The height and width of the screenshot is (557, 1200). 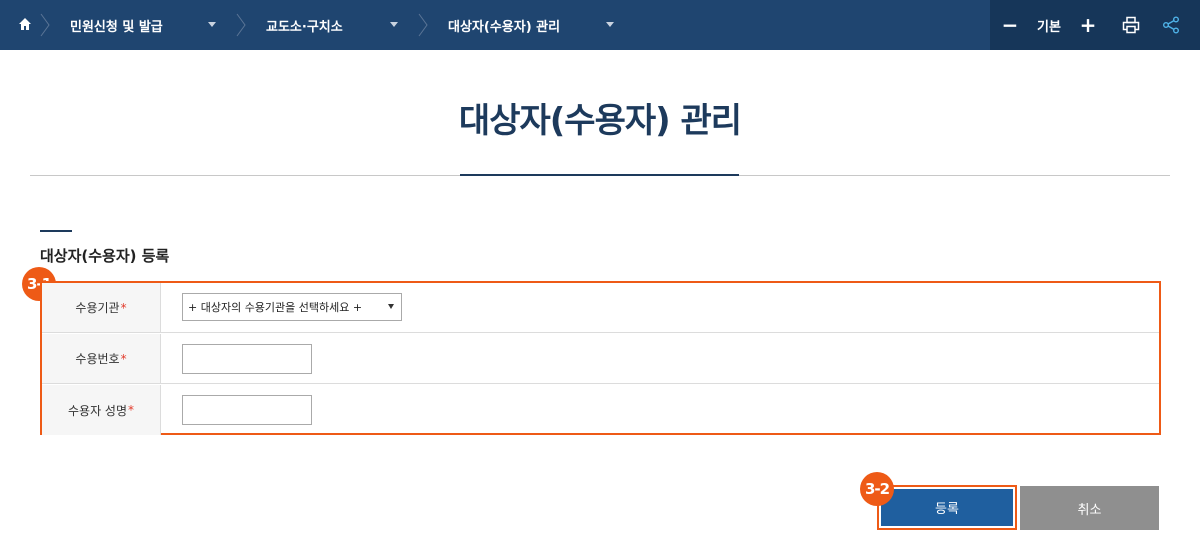 I want to click on facility-select: + 대상자의 수용기관을 선택하세요 +, so click(x=292, y=307).